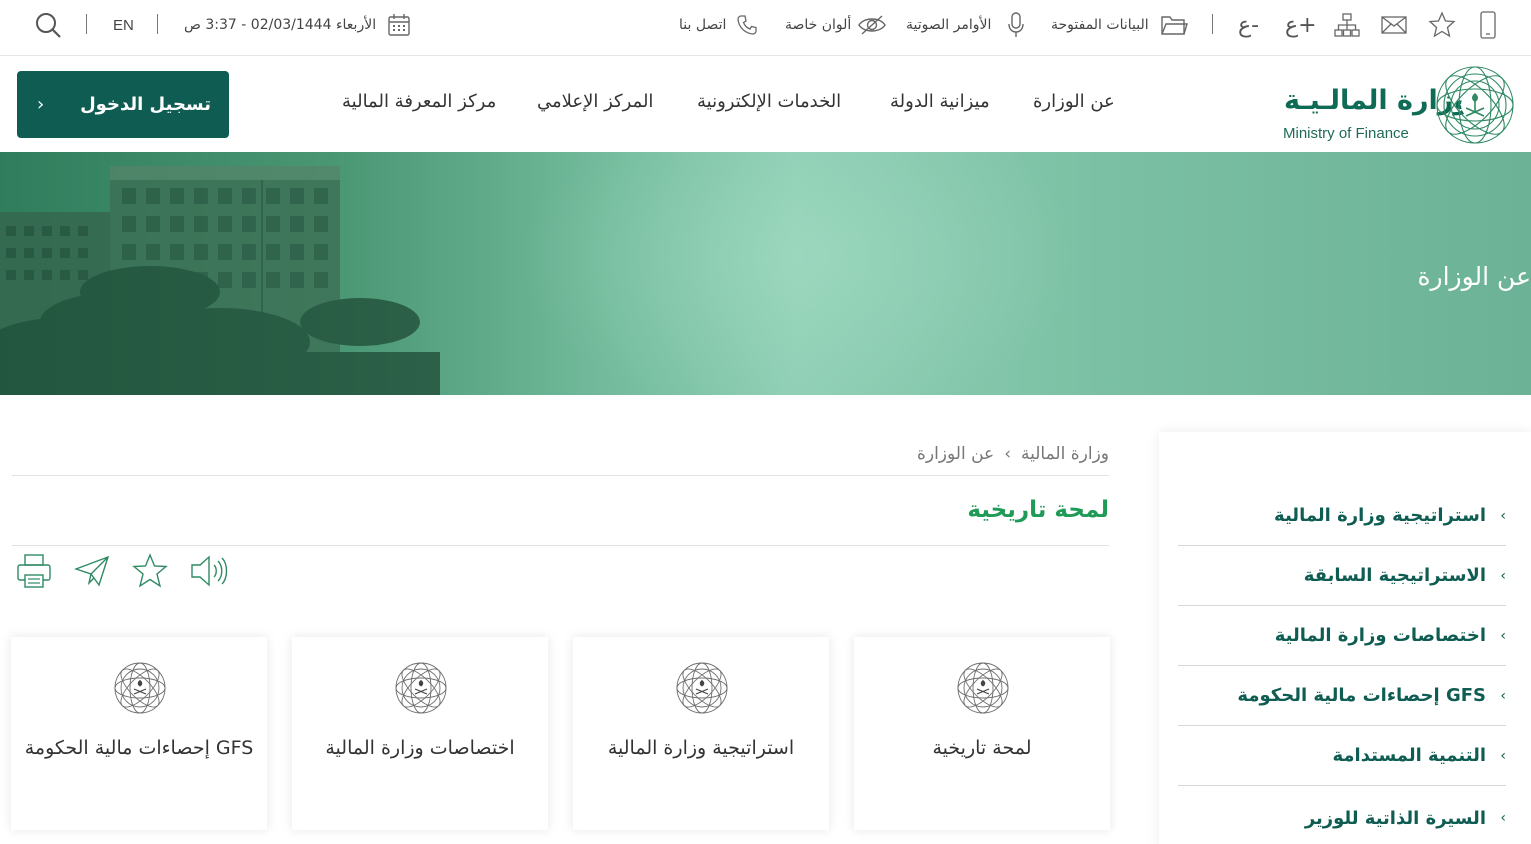 The image size is (1531, 844). What do you see at coordinates (702, 25) in the screenshot?
I see `contact-link: اتصل بنا` at bounding box center [702, 25].